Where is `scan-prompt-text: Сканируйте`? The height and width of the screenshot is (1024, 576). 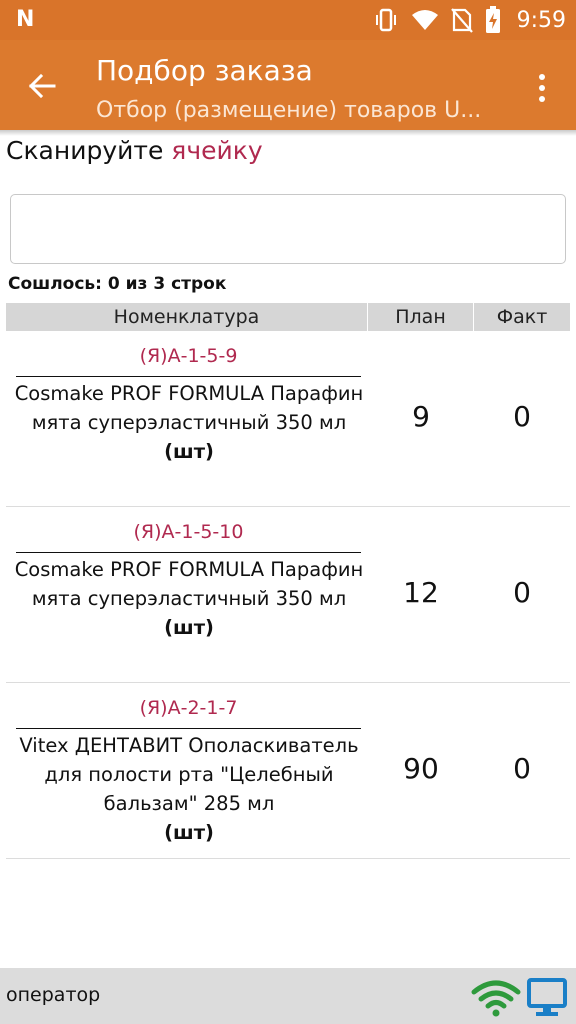
scan-prompt-text: Сканируйте is located at coordinates (89, 150).